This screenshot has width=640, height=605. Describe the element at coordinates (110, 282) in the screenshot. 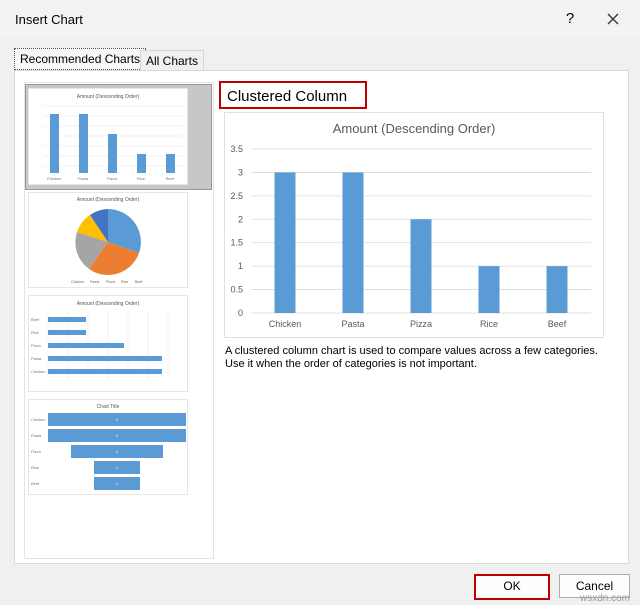

I see `thumb-pie-legend-pizza: Pizza` at that location.